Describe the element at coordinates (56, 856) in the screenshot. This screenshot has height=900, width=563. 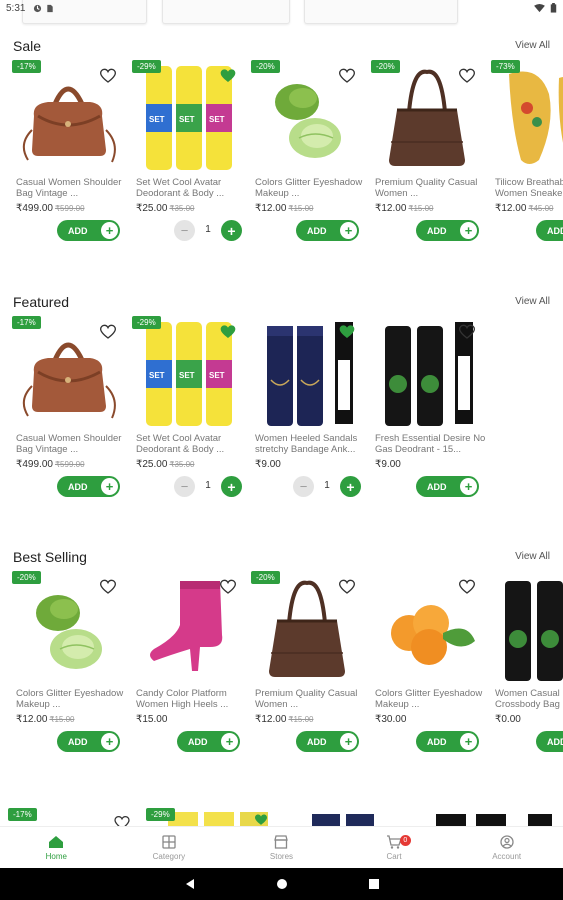
I see `nav-label: Home` at that location.